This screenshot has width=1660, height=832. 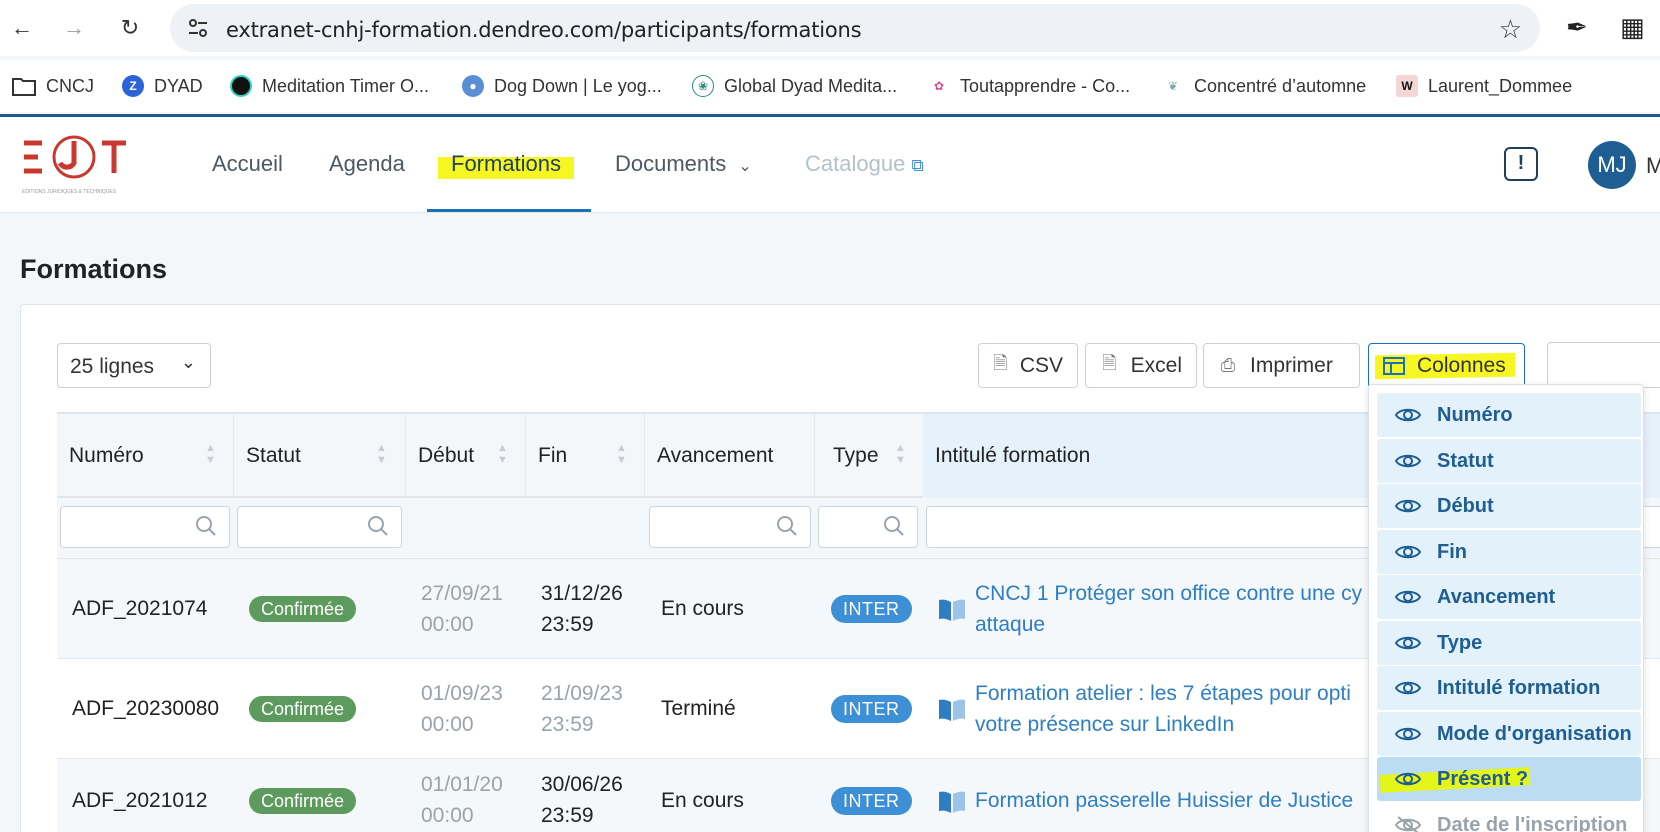 What do you see at coordinates (1603, 365) in the screenshot?
I see `global-search-input` at bounding box center [1603, 365].